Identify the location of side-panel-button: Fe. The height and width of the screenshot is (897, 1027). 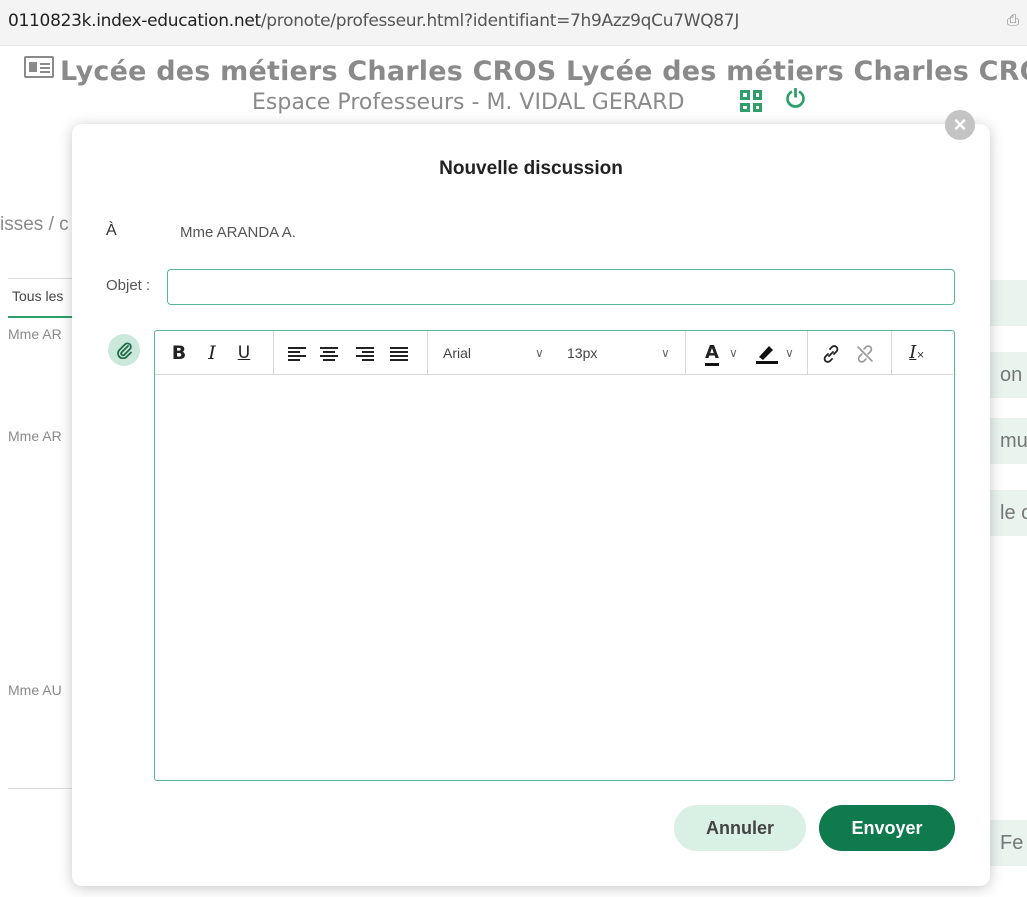
(1008, 843).